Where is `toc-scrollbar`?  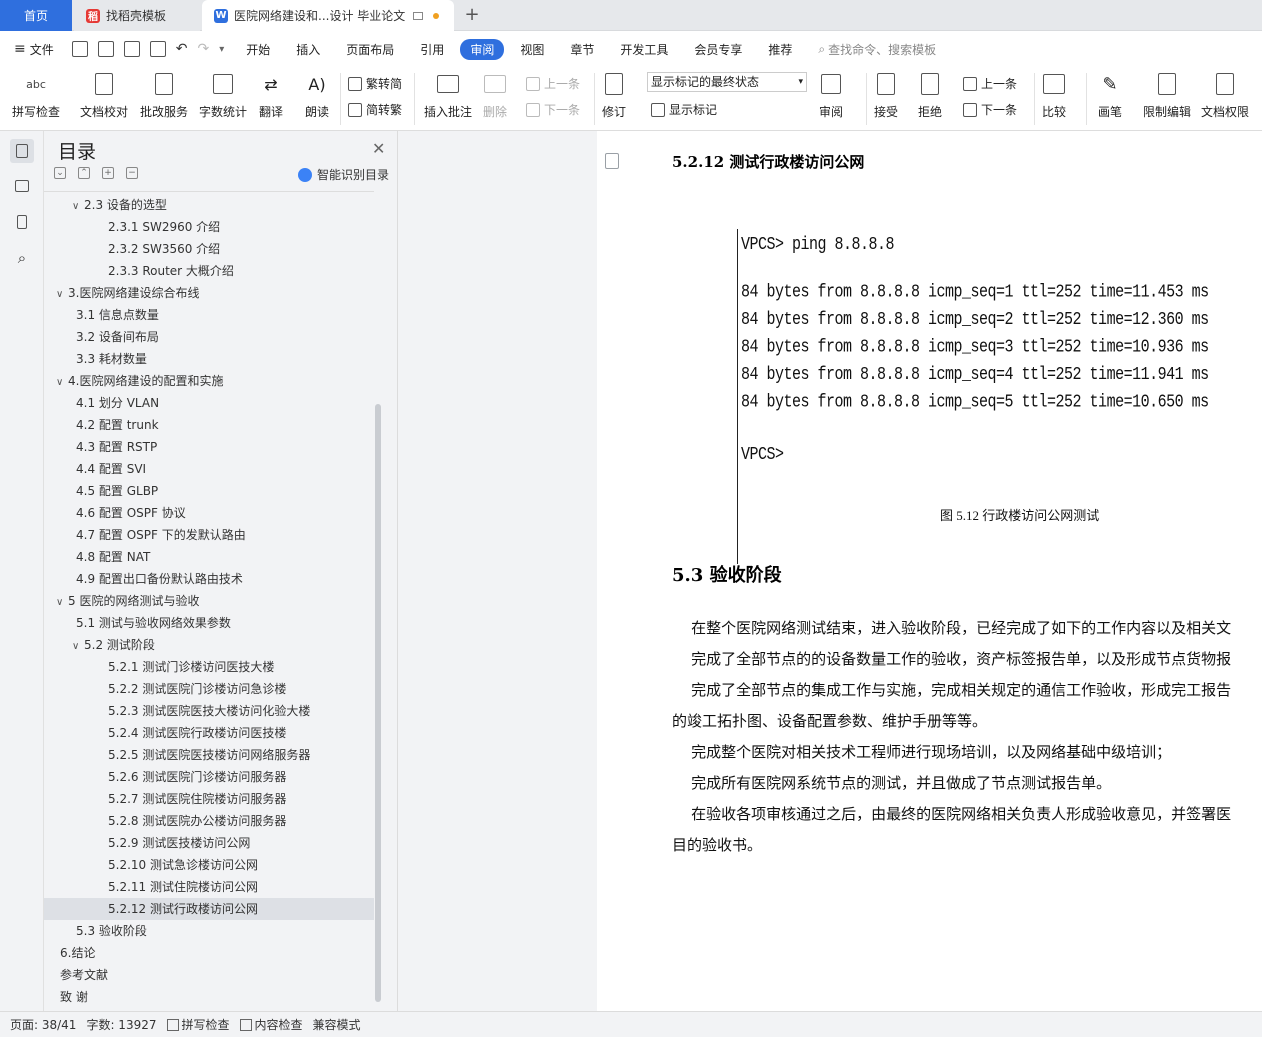 toc-scrollbar is located at coordinates (378, 703).